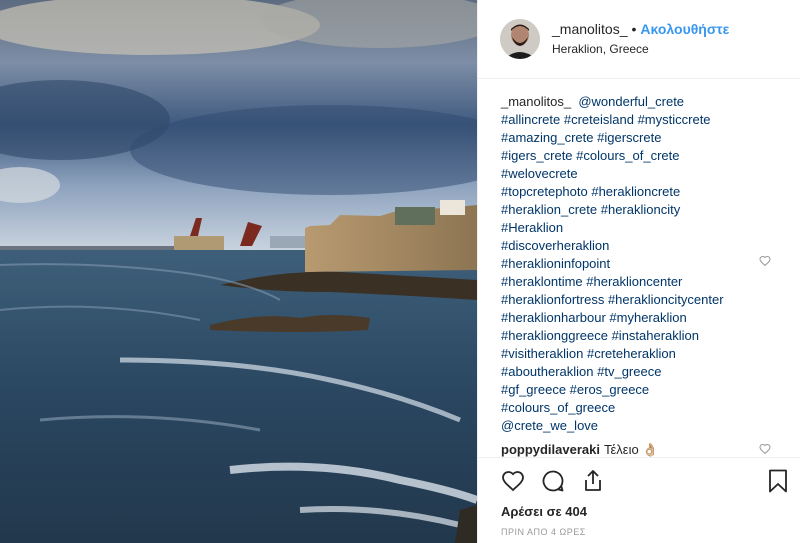 The width and height of the screenshot is (800, 543). What do you see at coordinates (617, 372) in the screenshot?
I see `caption-line: #aboutheraklion #tv_greece` at bounding box center [617, 372].